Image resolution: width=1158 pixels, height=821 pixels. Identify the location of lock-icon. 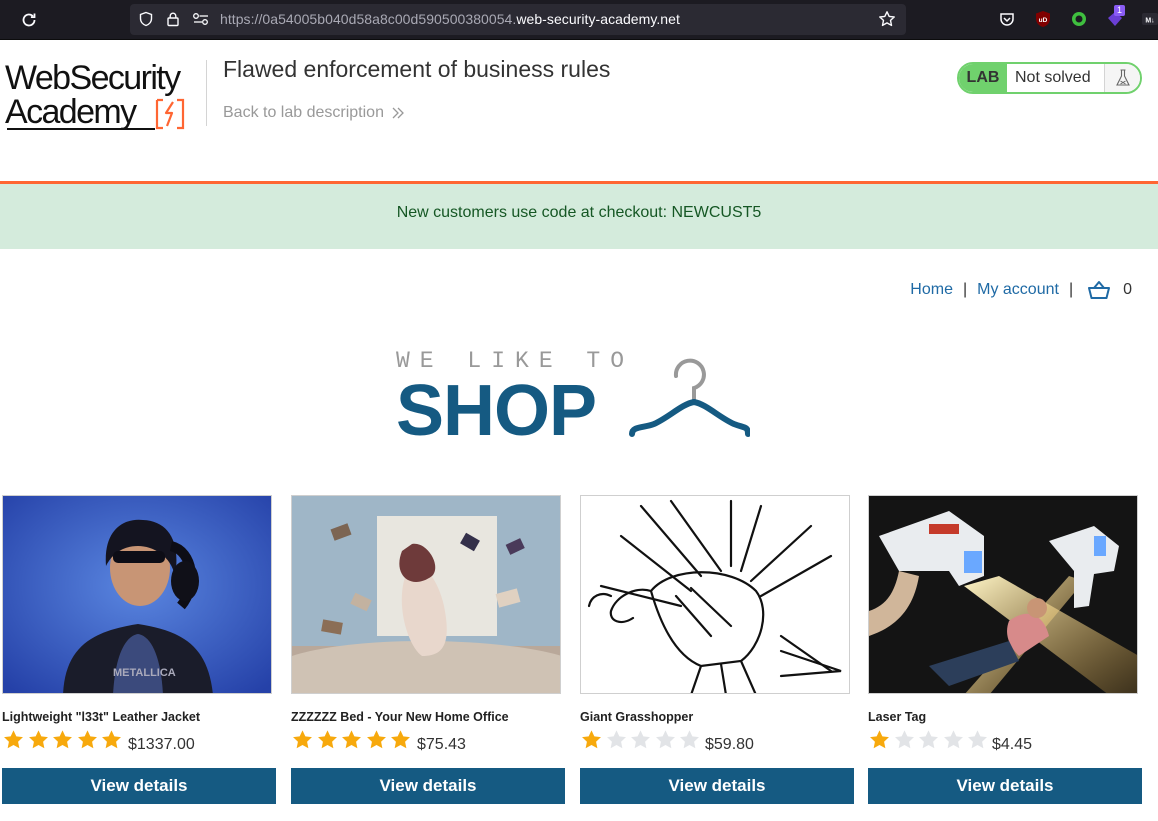
(173, 19).